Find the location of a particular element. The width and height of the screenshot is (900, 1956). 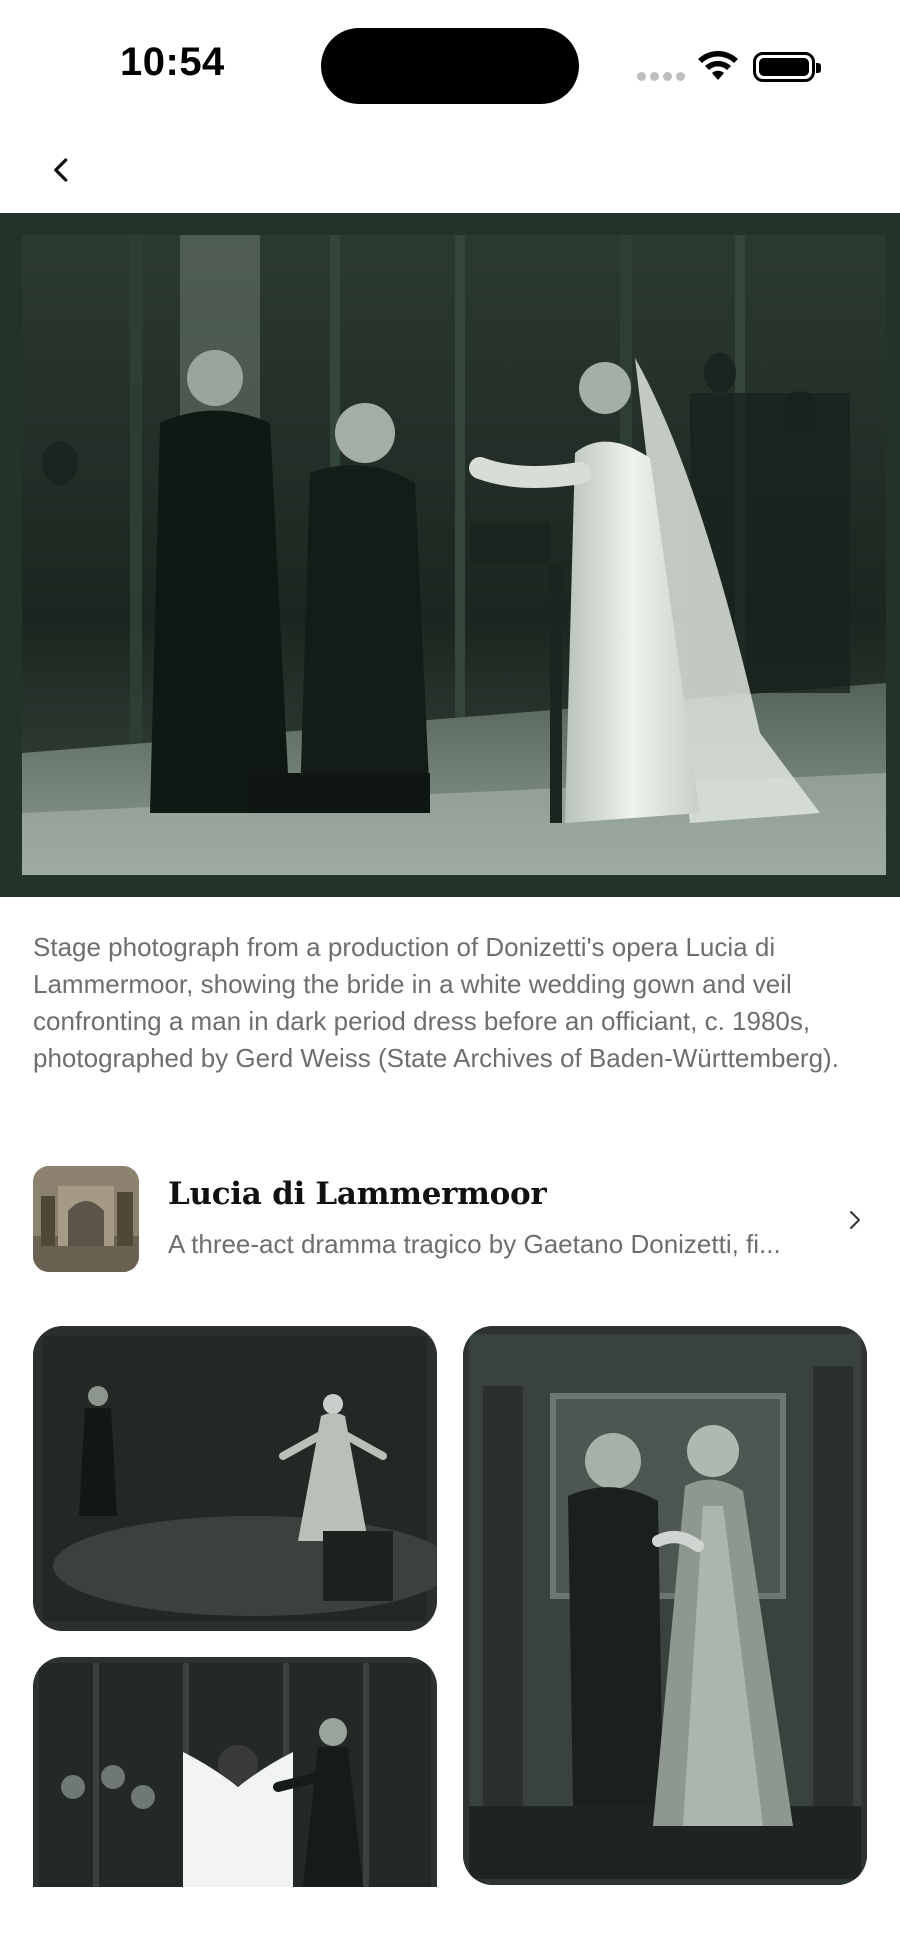

back-button is located at coordinates (62, 170).